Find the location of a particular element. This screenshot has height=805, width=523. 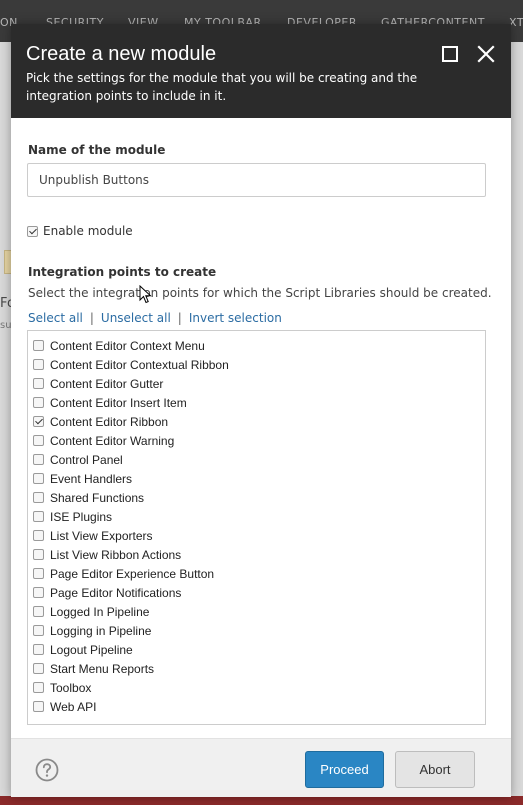

integration-point-item: Content Editor Ribbon is located at coordinates (256, 421).